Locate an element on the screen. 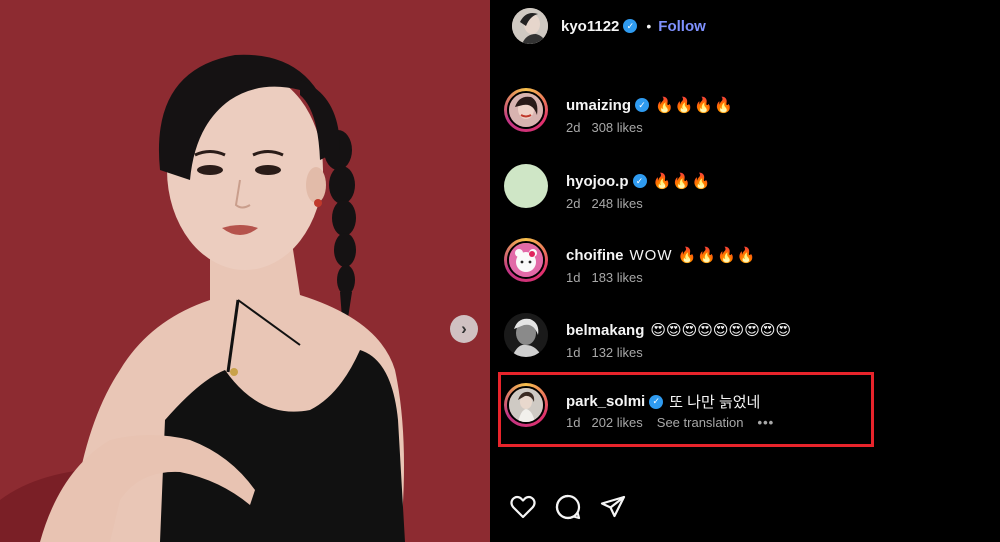 This screenshot has width=1000, height=542. see-translation-link: See translation is located at coordinates (700, 422).